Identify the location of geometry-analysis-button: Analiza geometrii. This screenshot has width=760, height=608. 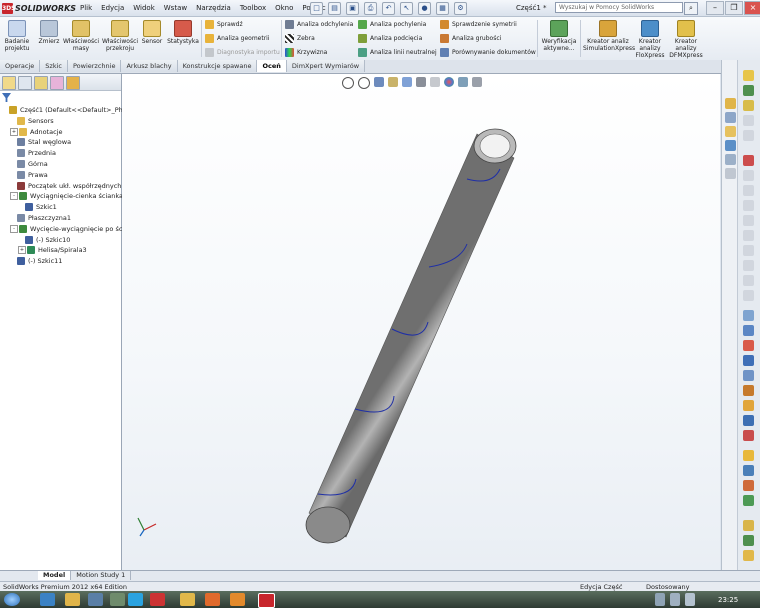
(237, 38).